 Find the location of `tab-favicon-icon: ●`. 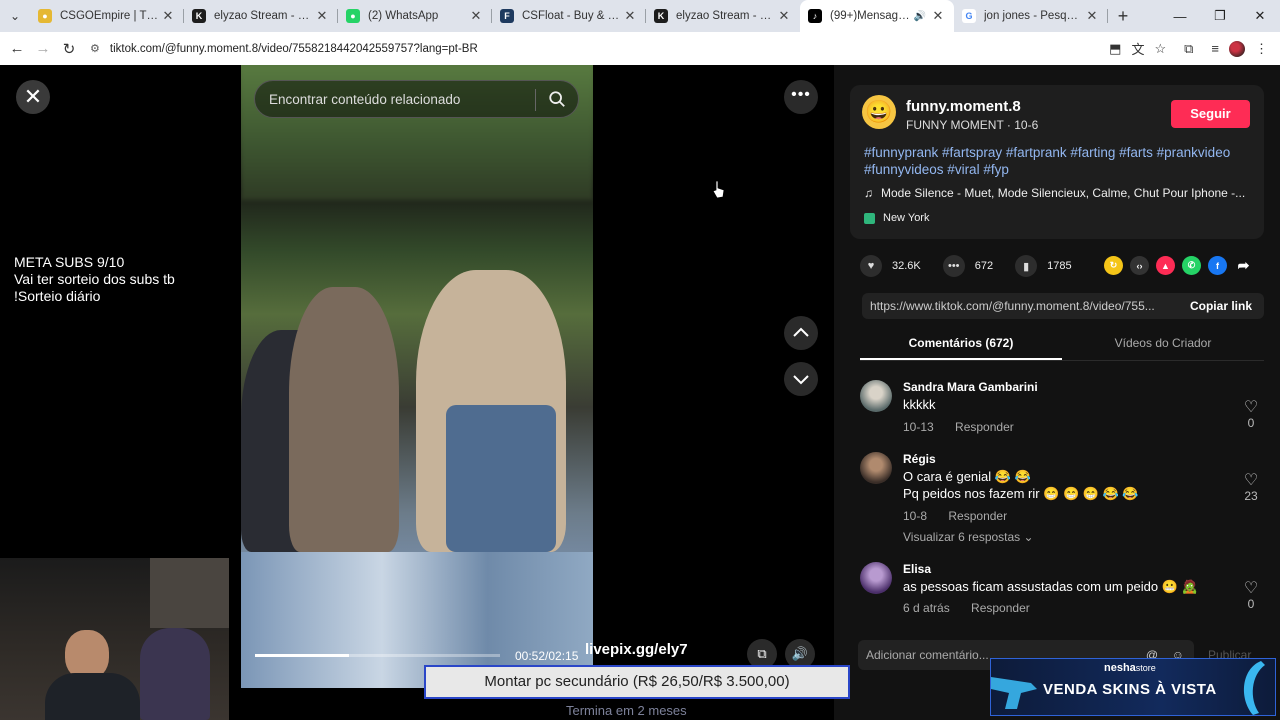

tab-favicon-icon: ● is located at coordinates (45, 16).